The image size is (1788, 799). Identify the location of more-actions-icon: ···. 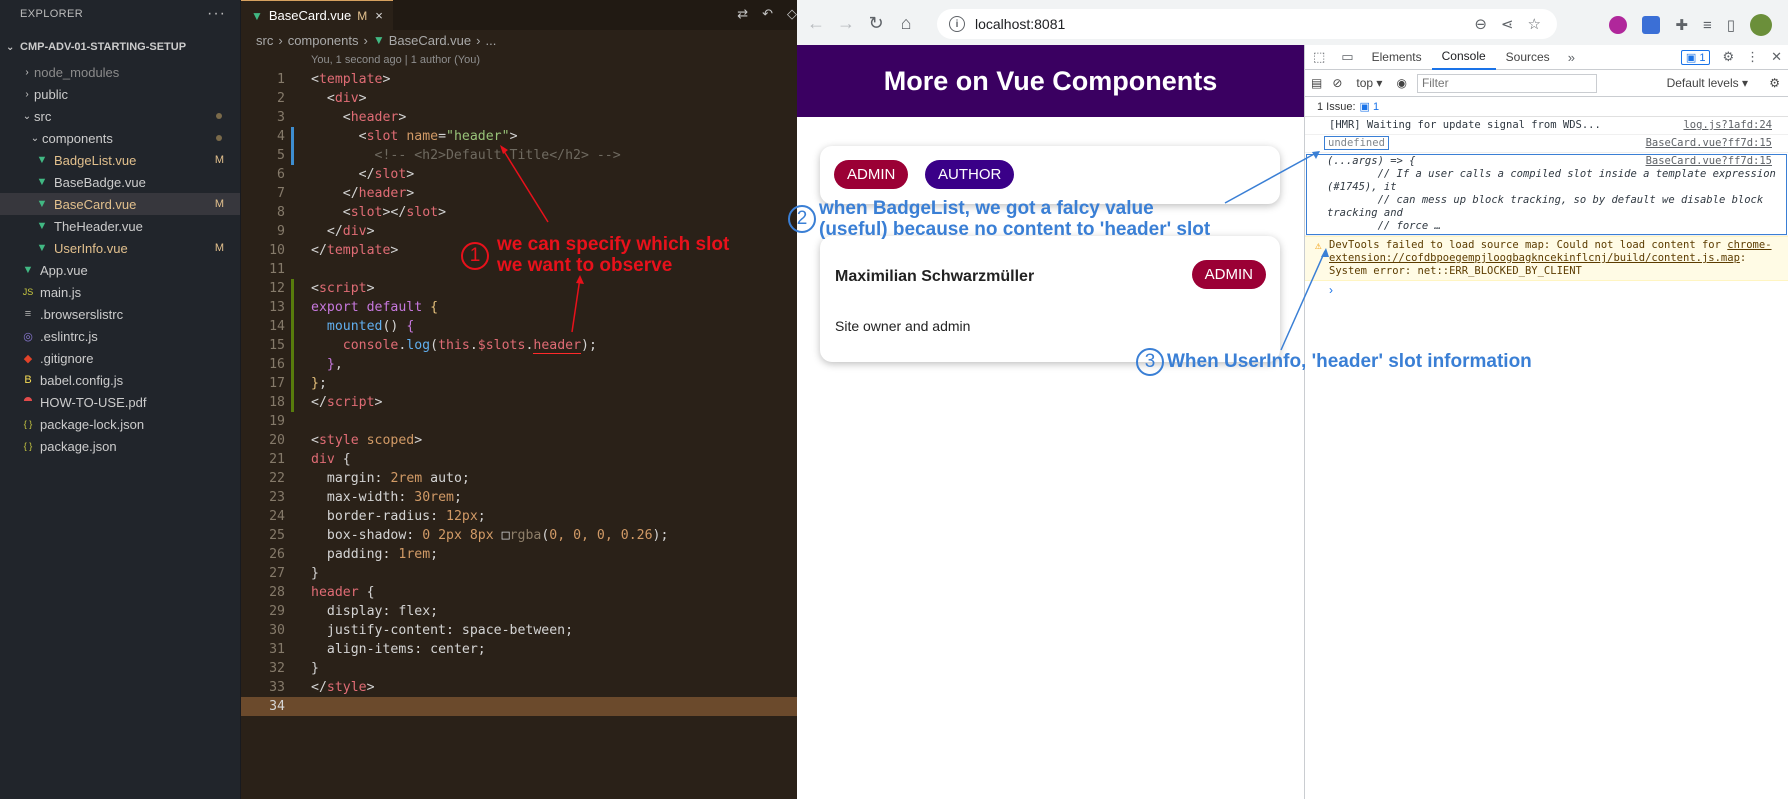
(216, 14).